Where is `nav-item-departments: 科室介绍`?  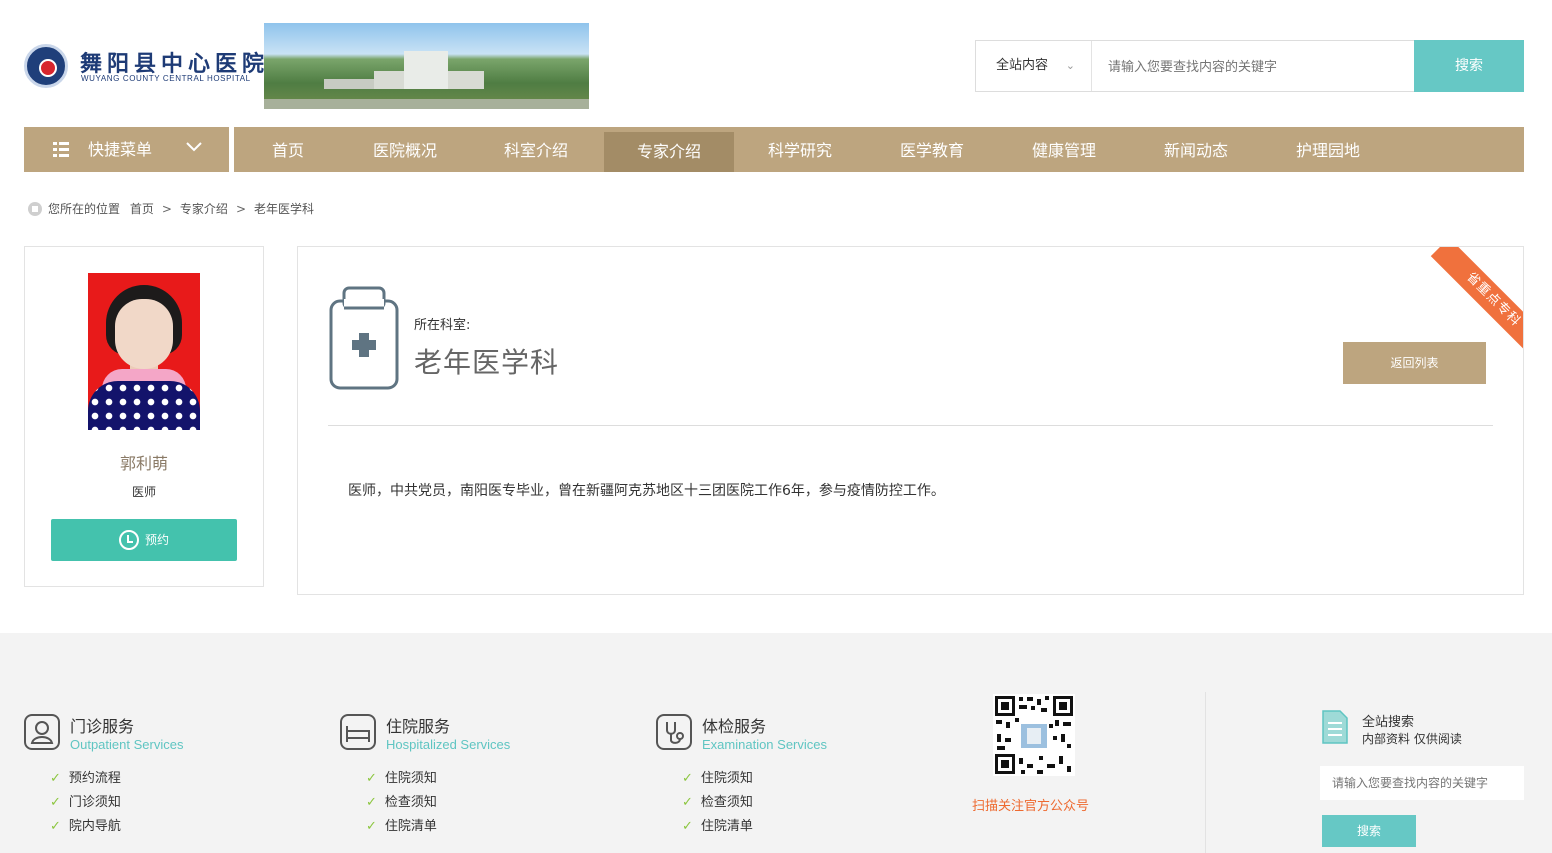 nav-item-departments: 科室介绍 is located at coordinates (536, 149).